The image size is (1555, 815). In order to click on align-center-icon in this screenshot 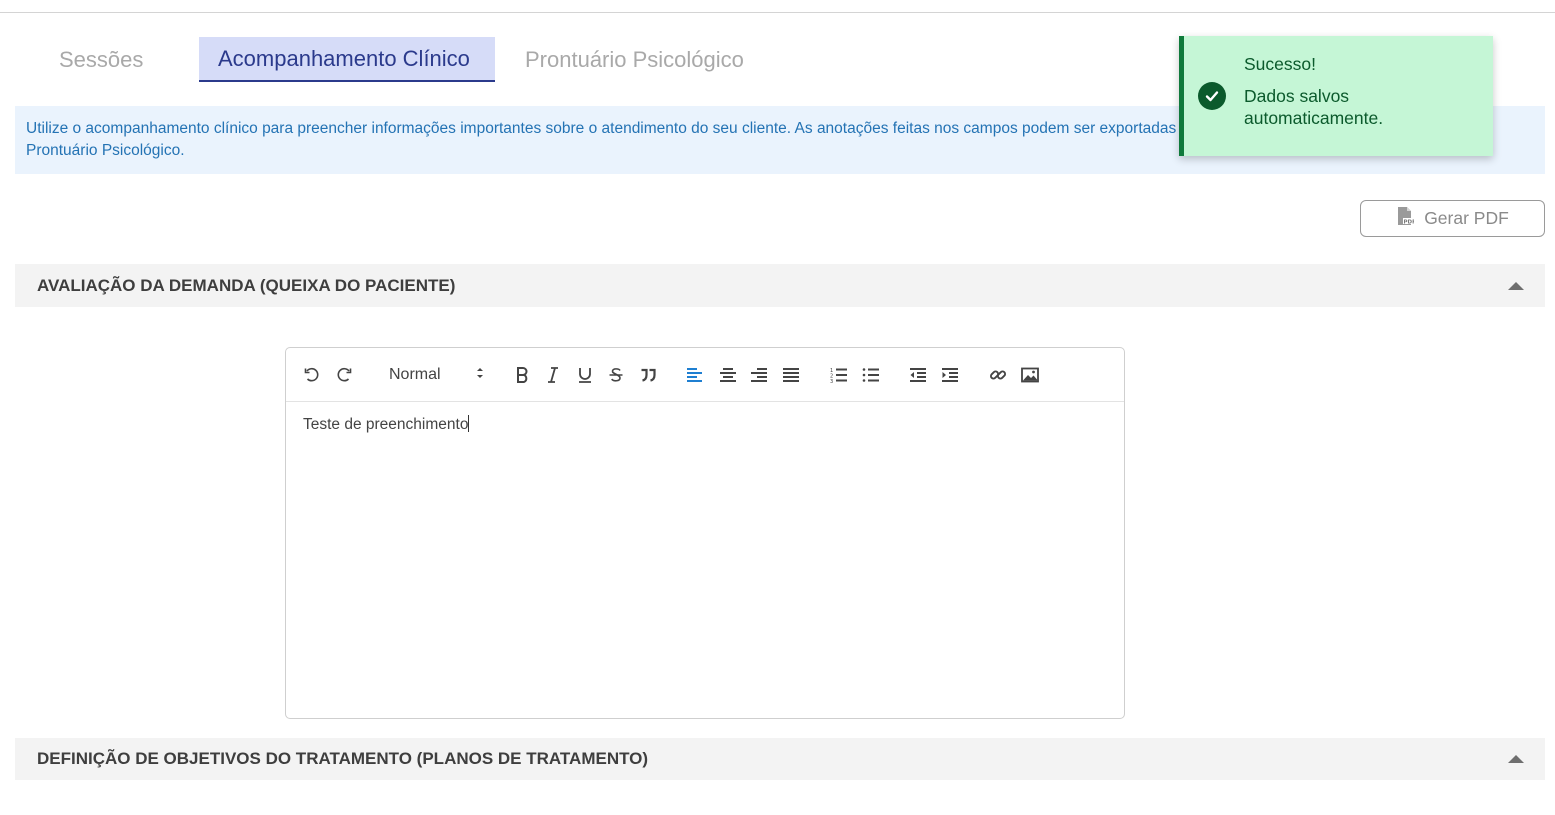, I will do `click(728, 375)`.